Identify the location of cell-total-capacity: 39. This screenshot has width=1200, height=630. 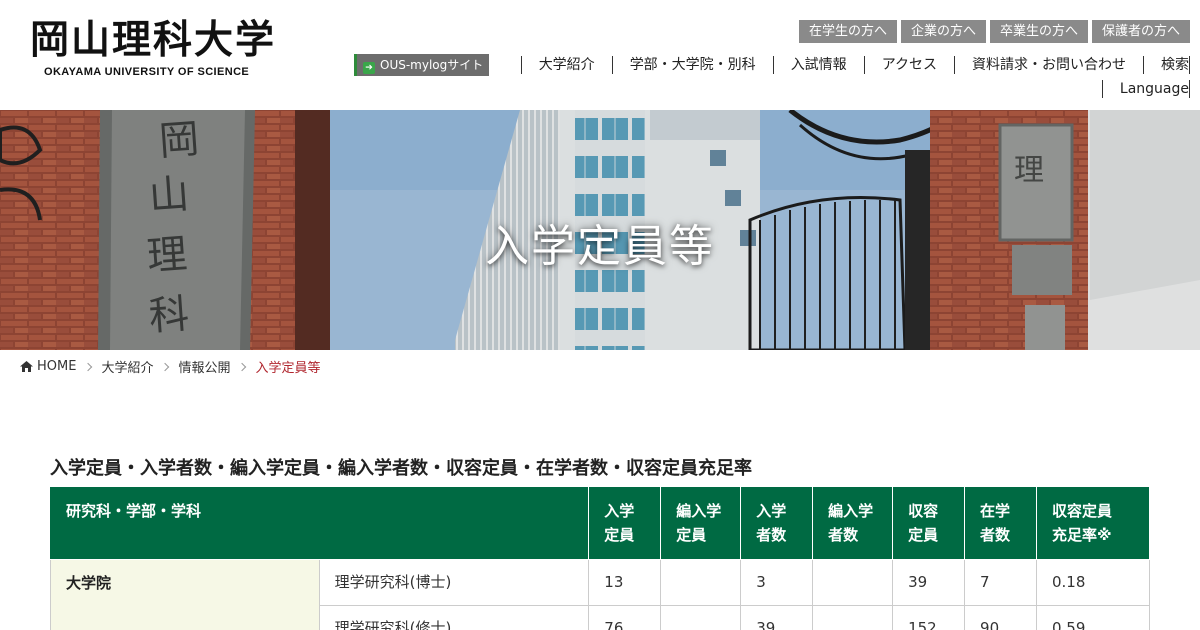
(929, 582).